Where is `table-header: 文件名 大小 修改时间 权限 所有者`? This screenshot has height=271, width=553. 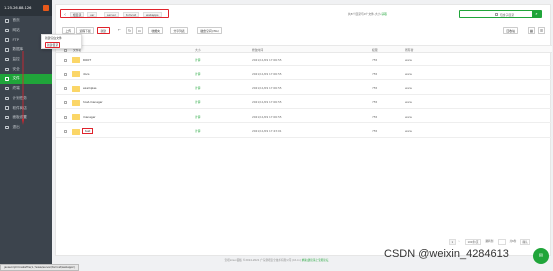 table-header: 文件名 大小 修改时间 权限 所有者 is located at coordinates (304, 49).